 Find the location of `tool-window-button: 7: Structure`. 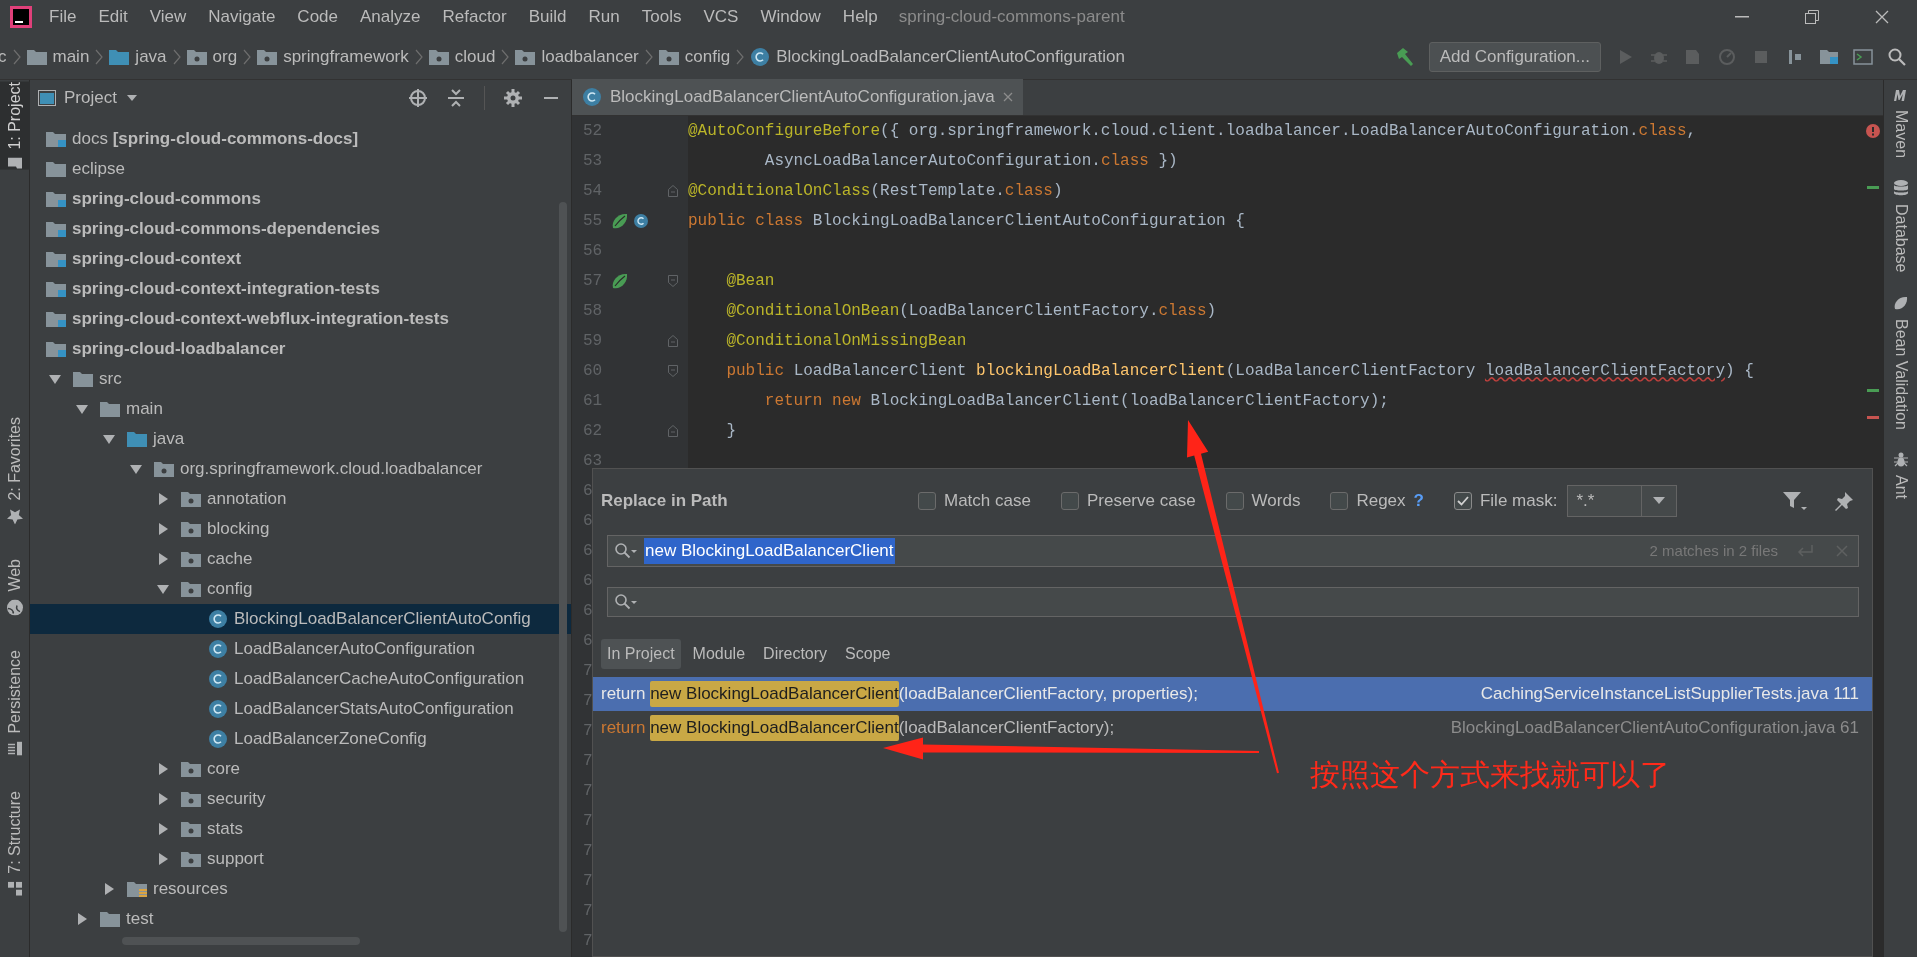

tool-window-button: 7: Structure is located at coordinates (15, 844).